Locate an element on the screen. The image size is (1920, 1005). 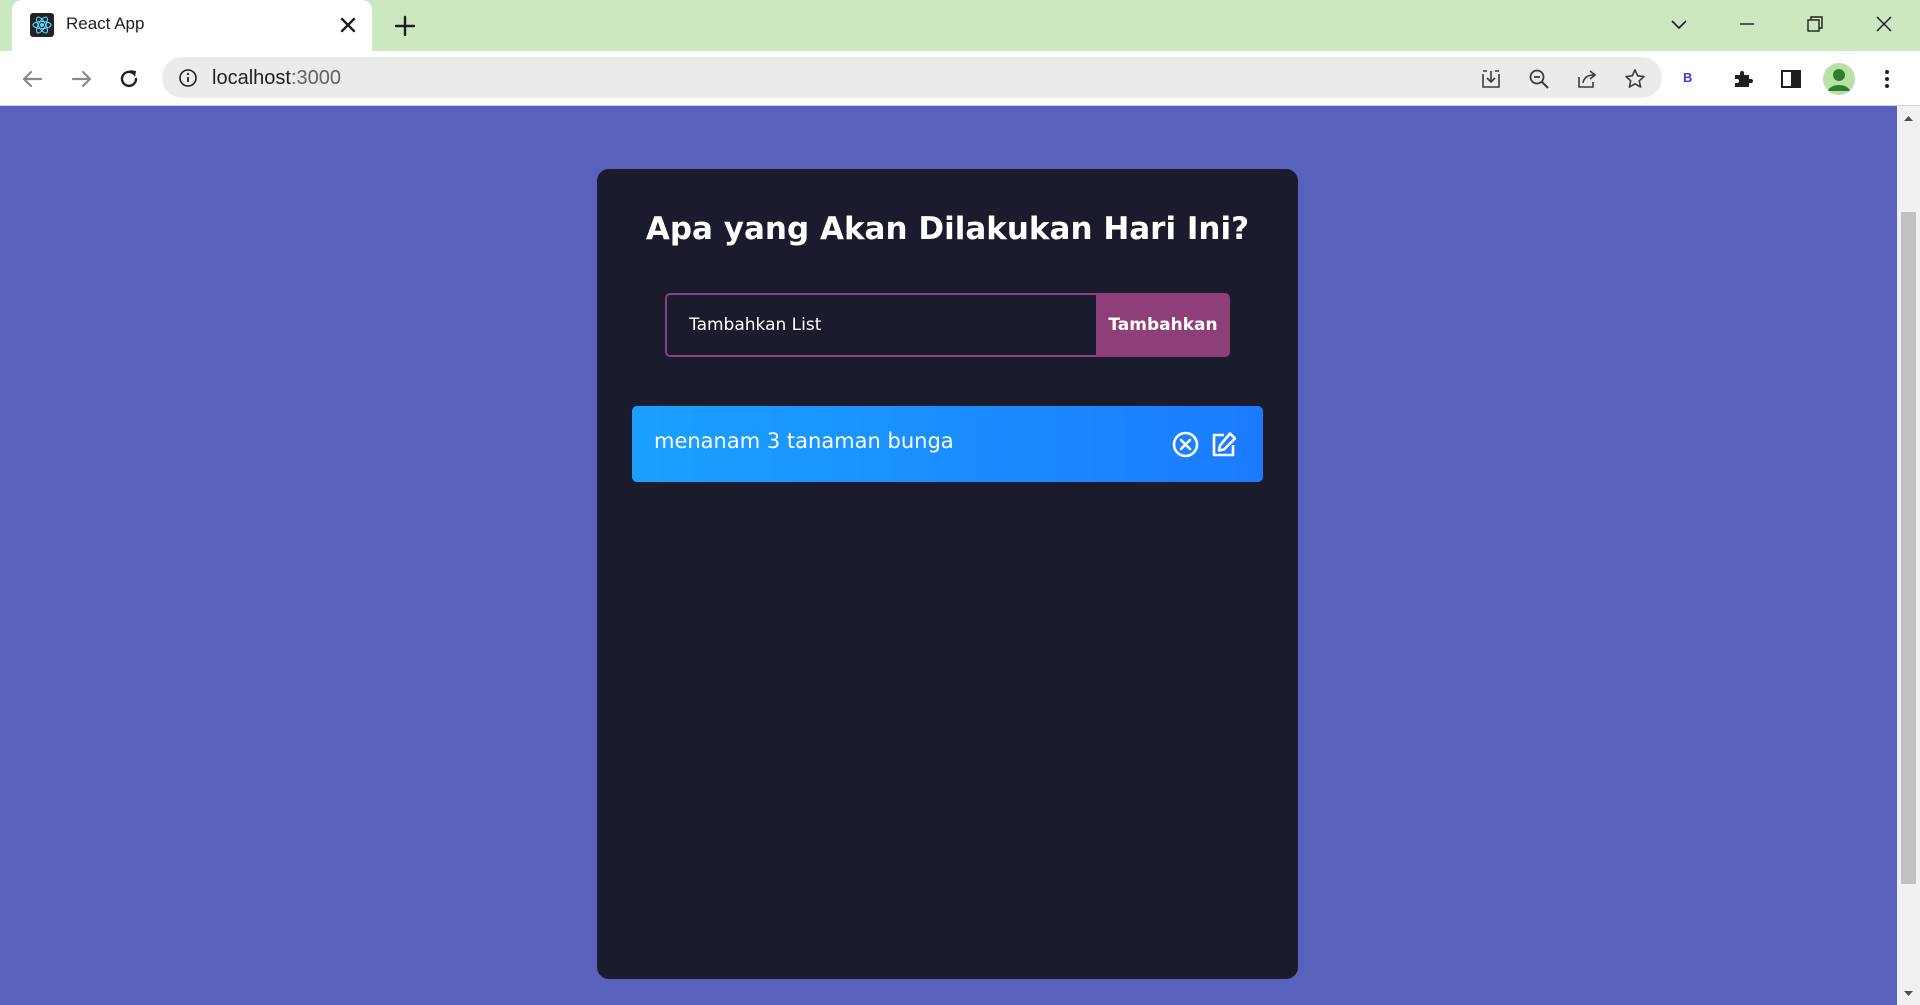
forward-arrow-icon is located at coordinates (81, 79).